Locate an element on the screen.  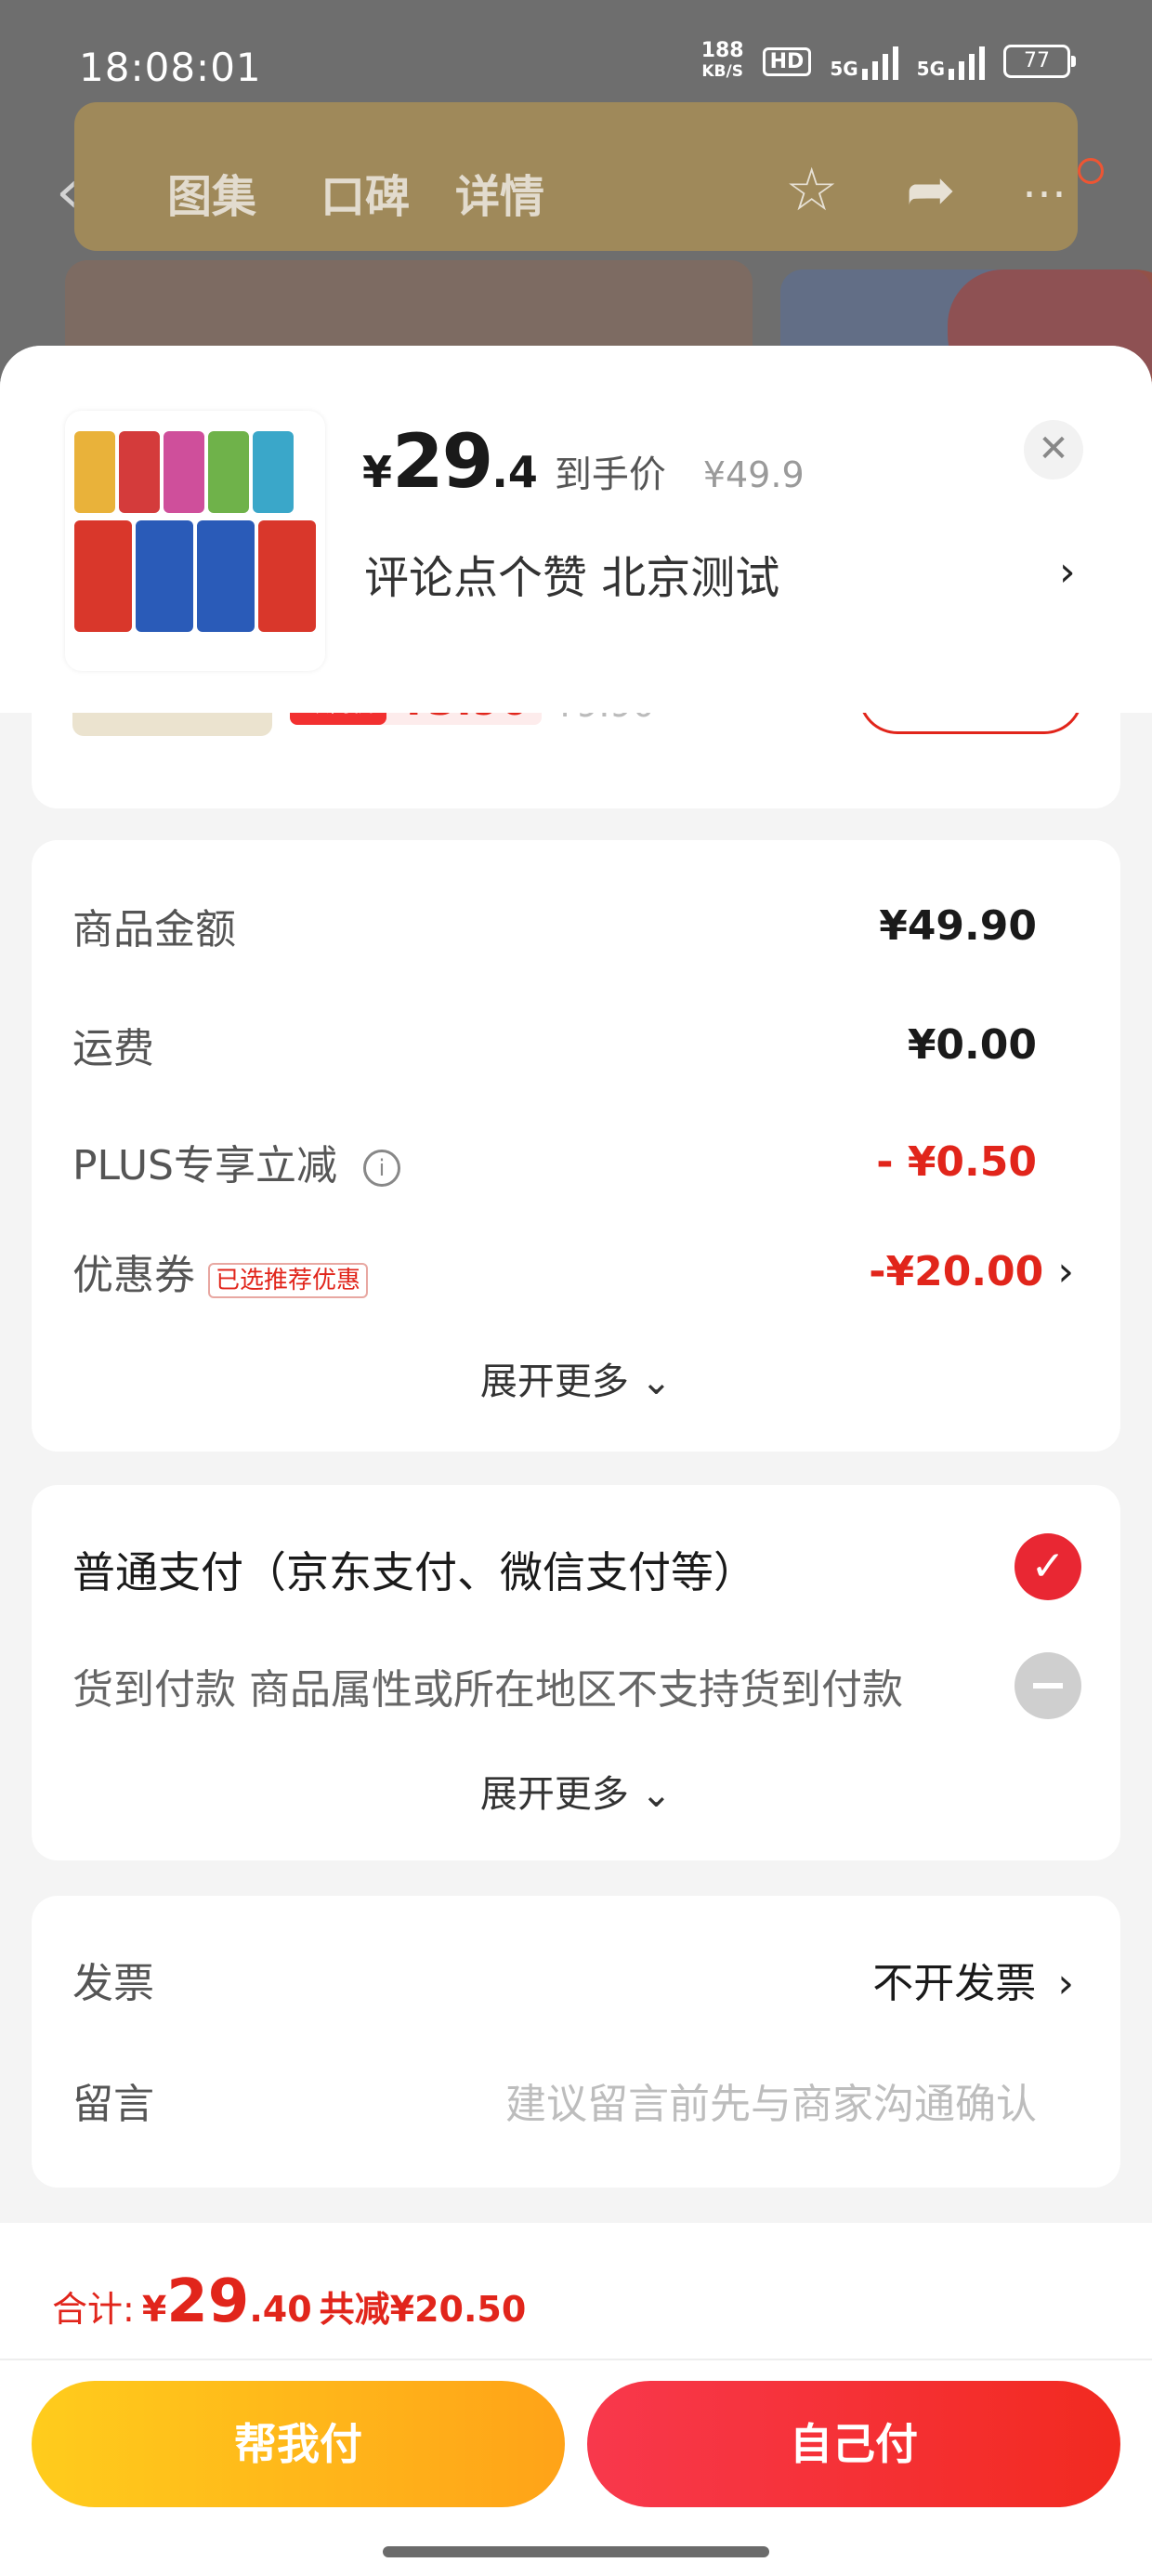
final-price: ¥ 29 .4 到手价 ¥49.9 is located at coordinates (583, 461).